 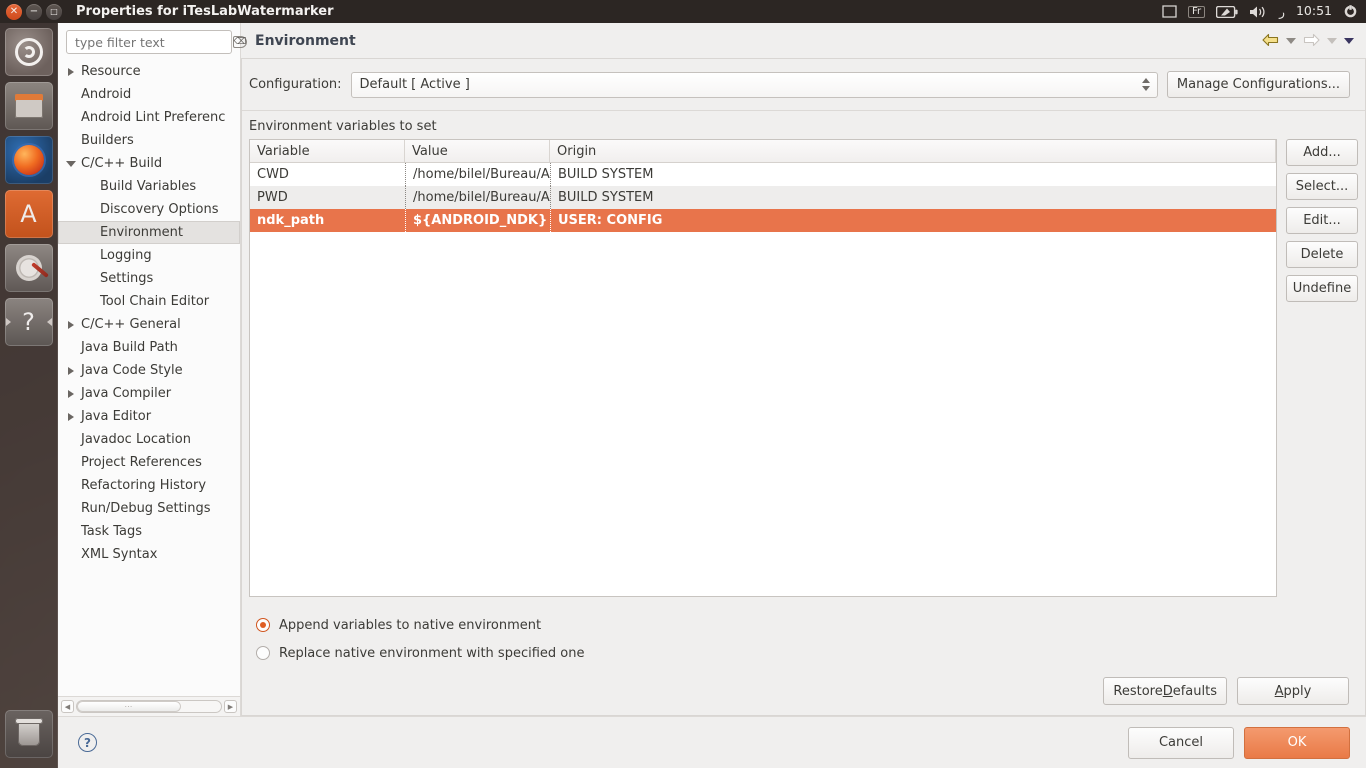 I want to click on close-button: ✕, so click(x=14, y=11).